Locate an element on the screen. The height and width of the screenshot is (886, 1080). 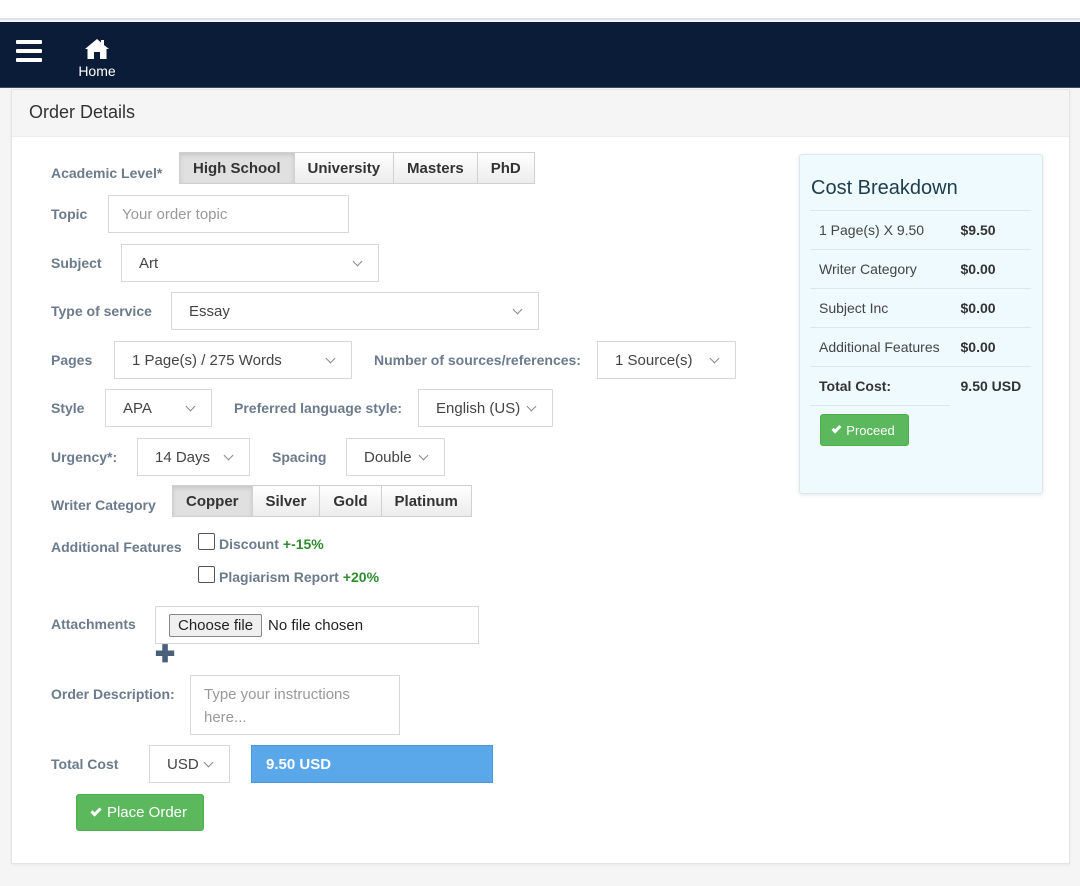
language-select: English (US) is located at coordinates (485, 408).